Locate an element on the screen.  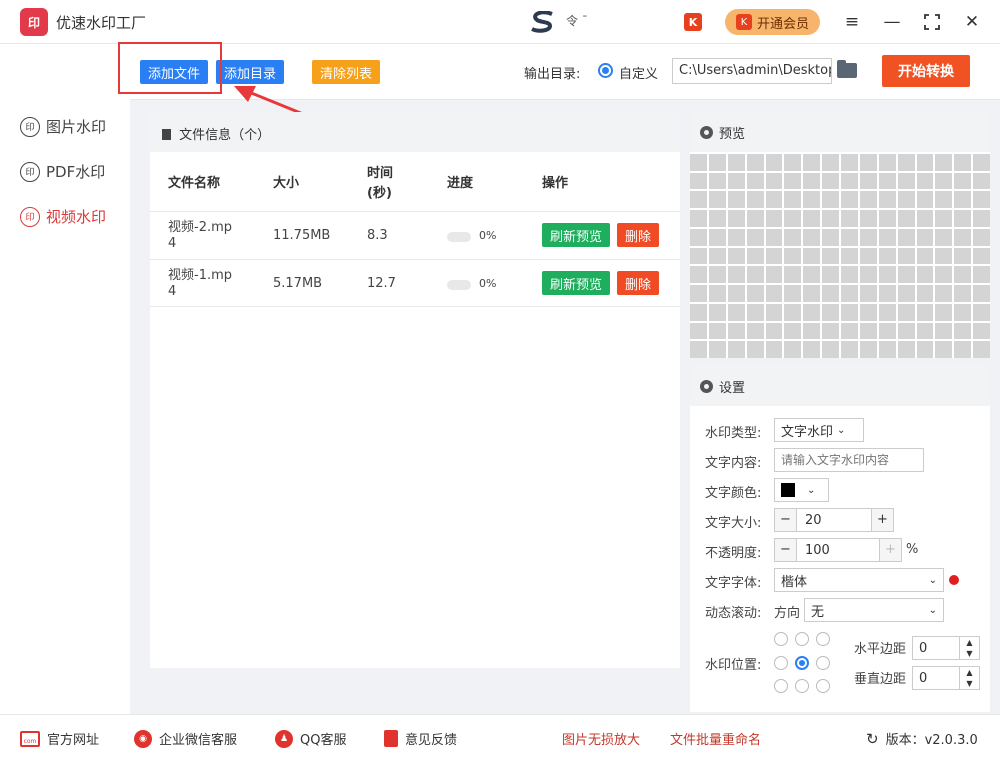
custom-radio is located at coordinates (605, 70).